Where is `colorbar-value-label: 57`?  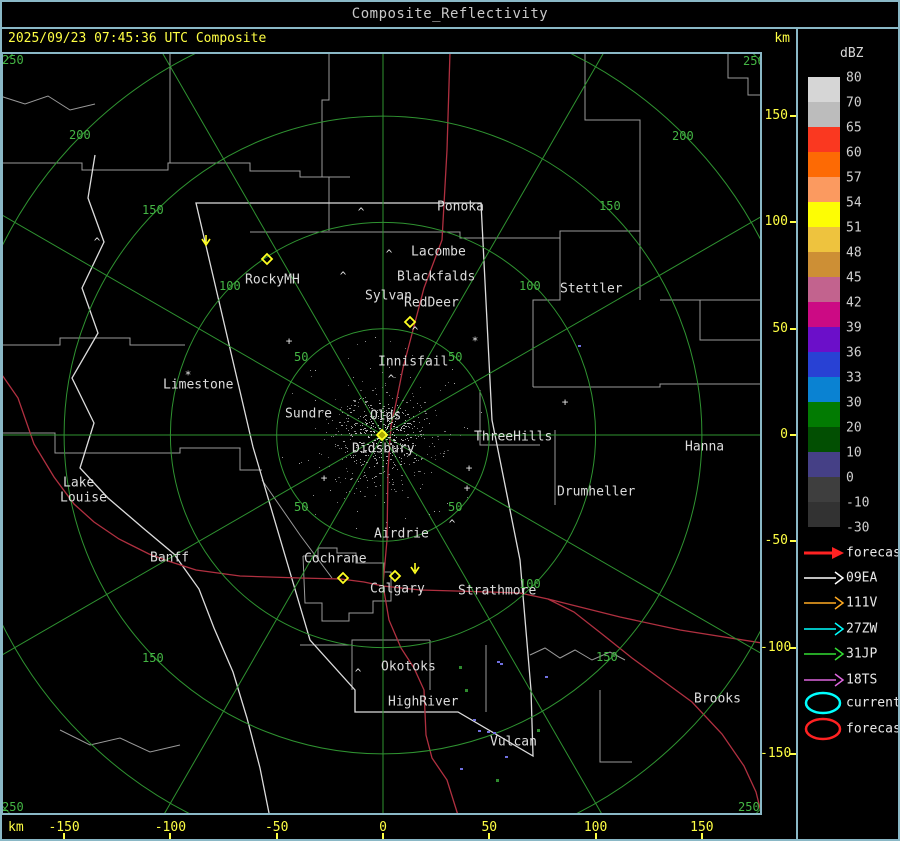
colorbar-value-label: 57 is located at coordinates (854, 178).